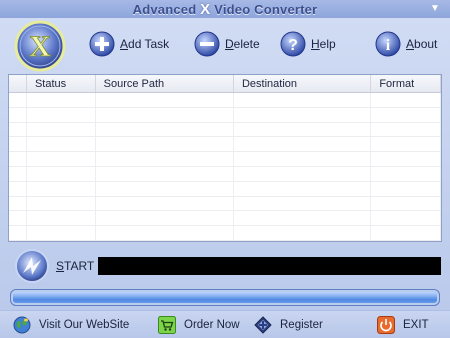 This screenshot has height=338, width=450. I want to click on column-header-destination: Destination, so click(303, 83).